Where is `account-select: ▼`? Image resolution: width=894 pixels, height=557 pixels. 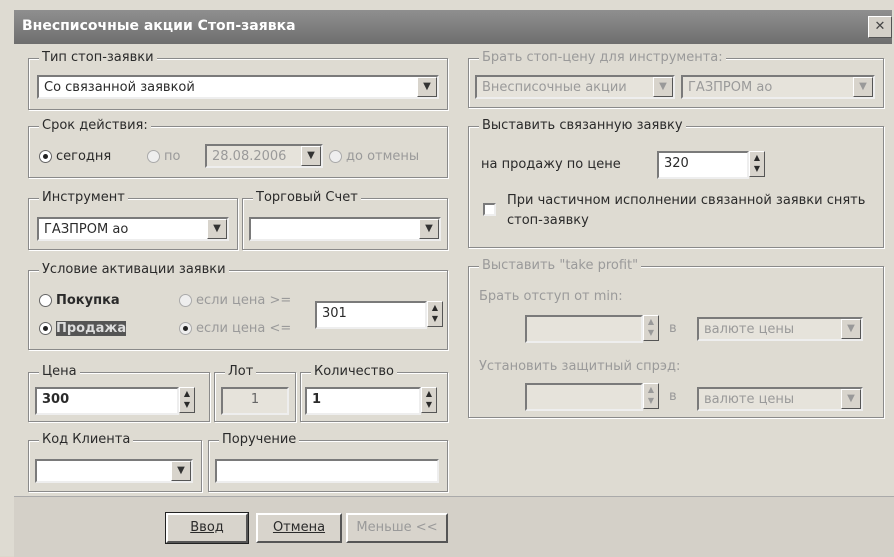 account-select: ▼ is located at coordinates (345, 229).